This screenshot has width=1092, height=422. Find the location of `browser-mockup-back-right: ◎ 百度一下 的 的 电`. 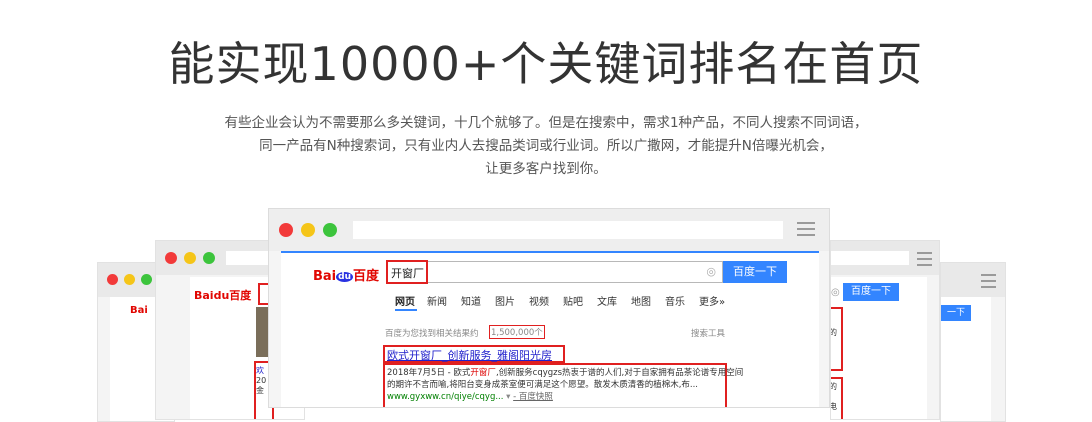

browser-mockup-back-right: ◎ 百度一下 的 的 电 is located at coordinates (885, 330).